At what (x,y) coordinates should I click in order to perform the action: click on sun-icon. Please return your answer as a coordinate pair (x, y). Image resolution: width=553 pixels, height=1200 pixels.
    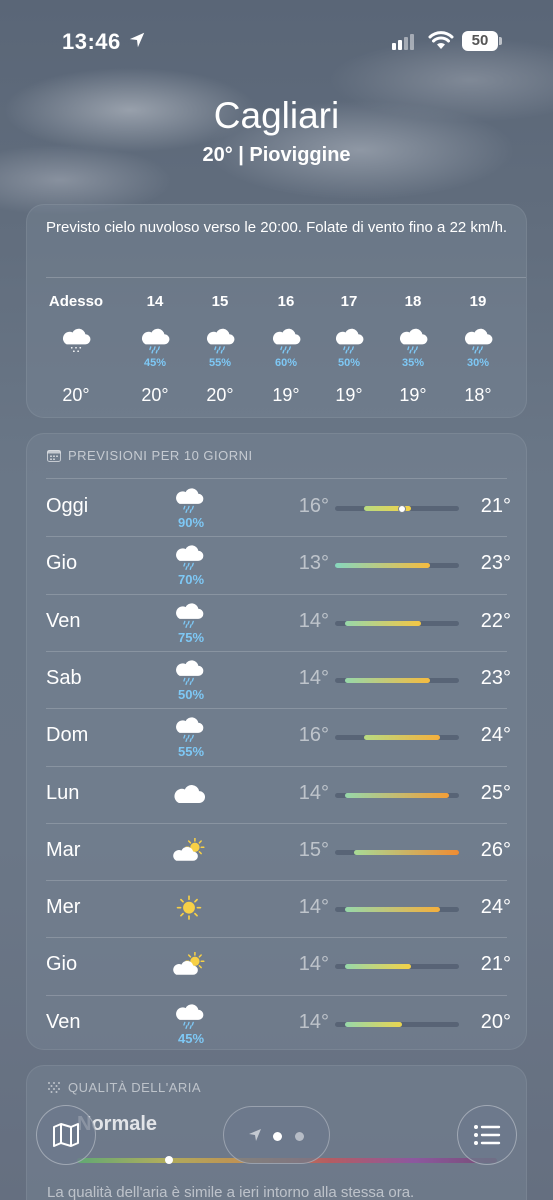
    Looking at the image, I should click on (192, 910).